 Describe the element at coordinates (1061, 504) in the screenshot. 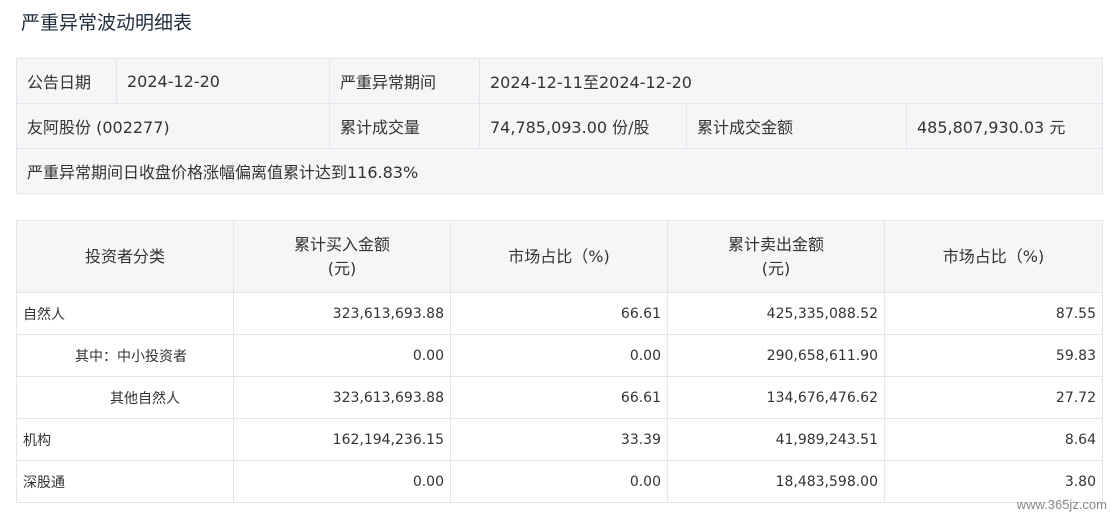

I see `watermark-text: www.365jz.com` at that location.